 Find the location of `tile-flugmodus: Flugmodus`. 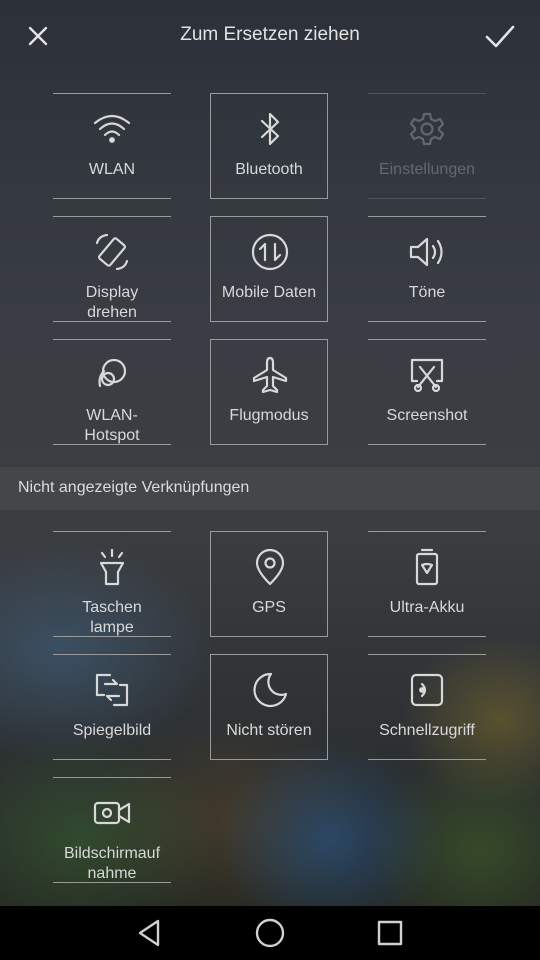

tile-flugmodus: Flugmodus is located at coordinates (269, 392).